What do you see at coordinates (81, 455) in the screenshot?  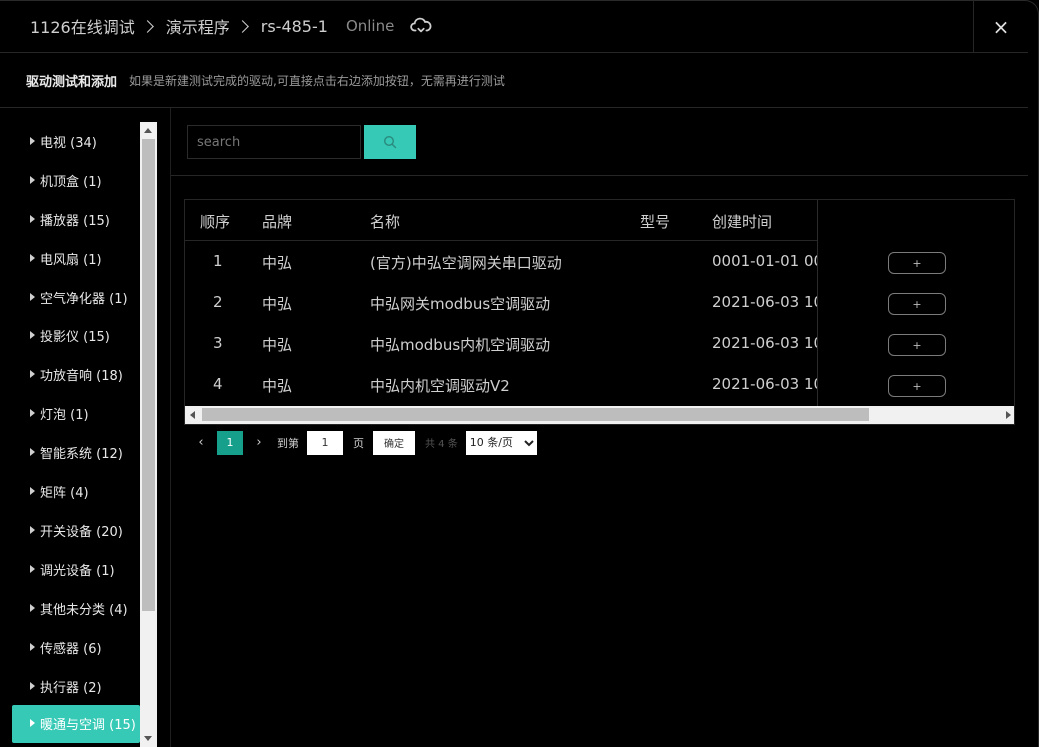 I see `sidebar-item-label: 智能系统 (12)` at bounding box center [81, 455].